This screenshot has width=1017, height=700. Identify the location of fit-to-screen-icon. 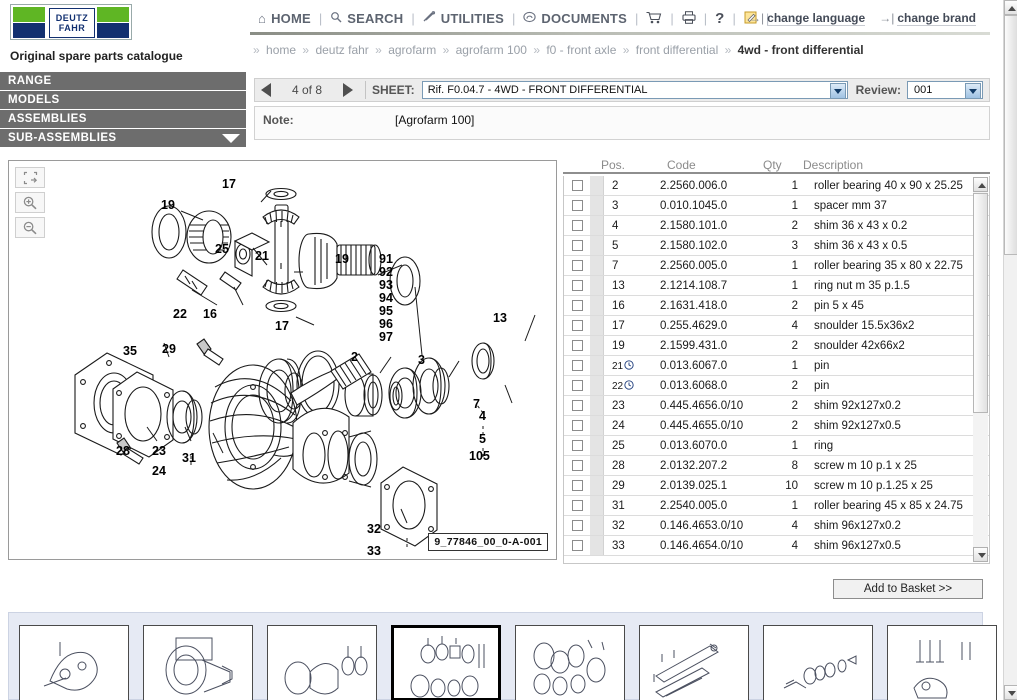
(30, 177).